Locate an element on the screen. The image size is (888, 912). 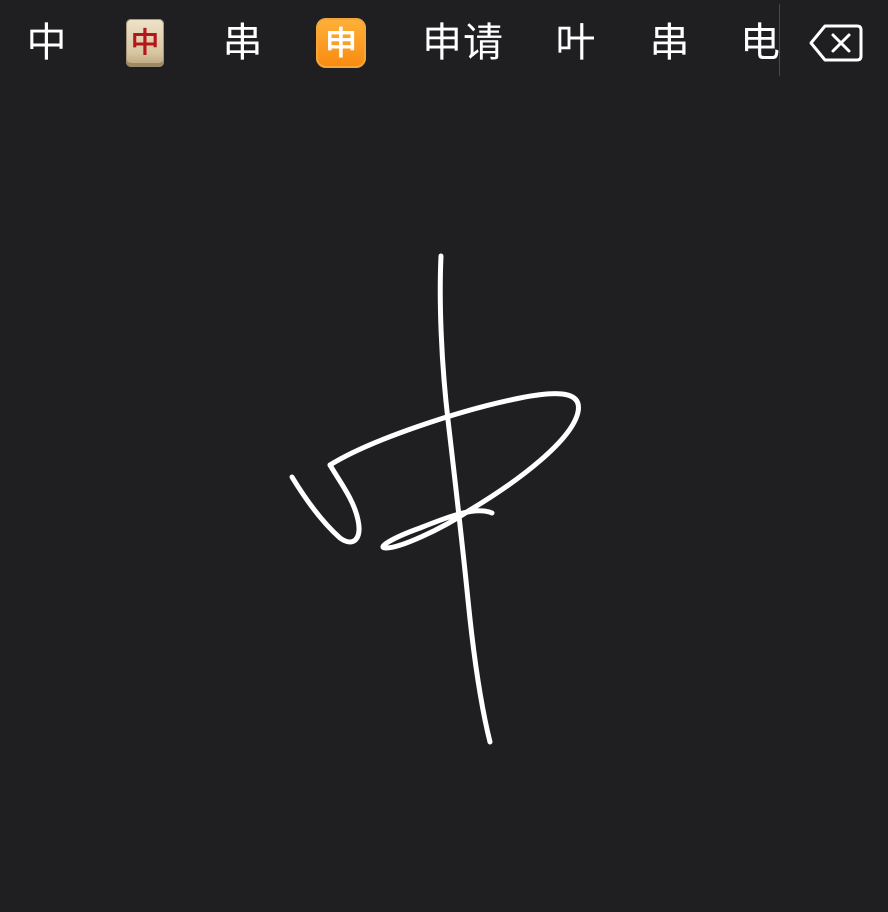
stroke-left-hook is located at coordinates (325, 503).